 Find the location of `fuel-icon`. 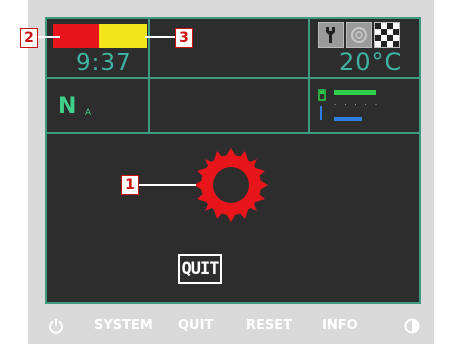

fuel-icon is located at coordinates (323, 93).